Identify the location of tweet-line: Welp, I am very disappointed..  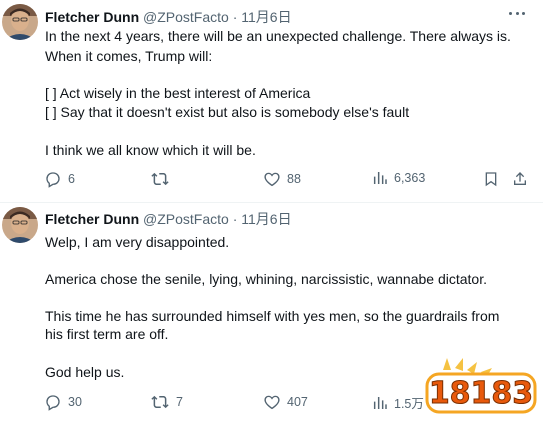
(137, 242).